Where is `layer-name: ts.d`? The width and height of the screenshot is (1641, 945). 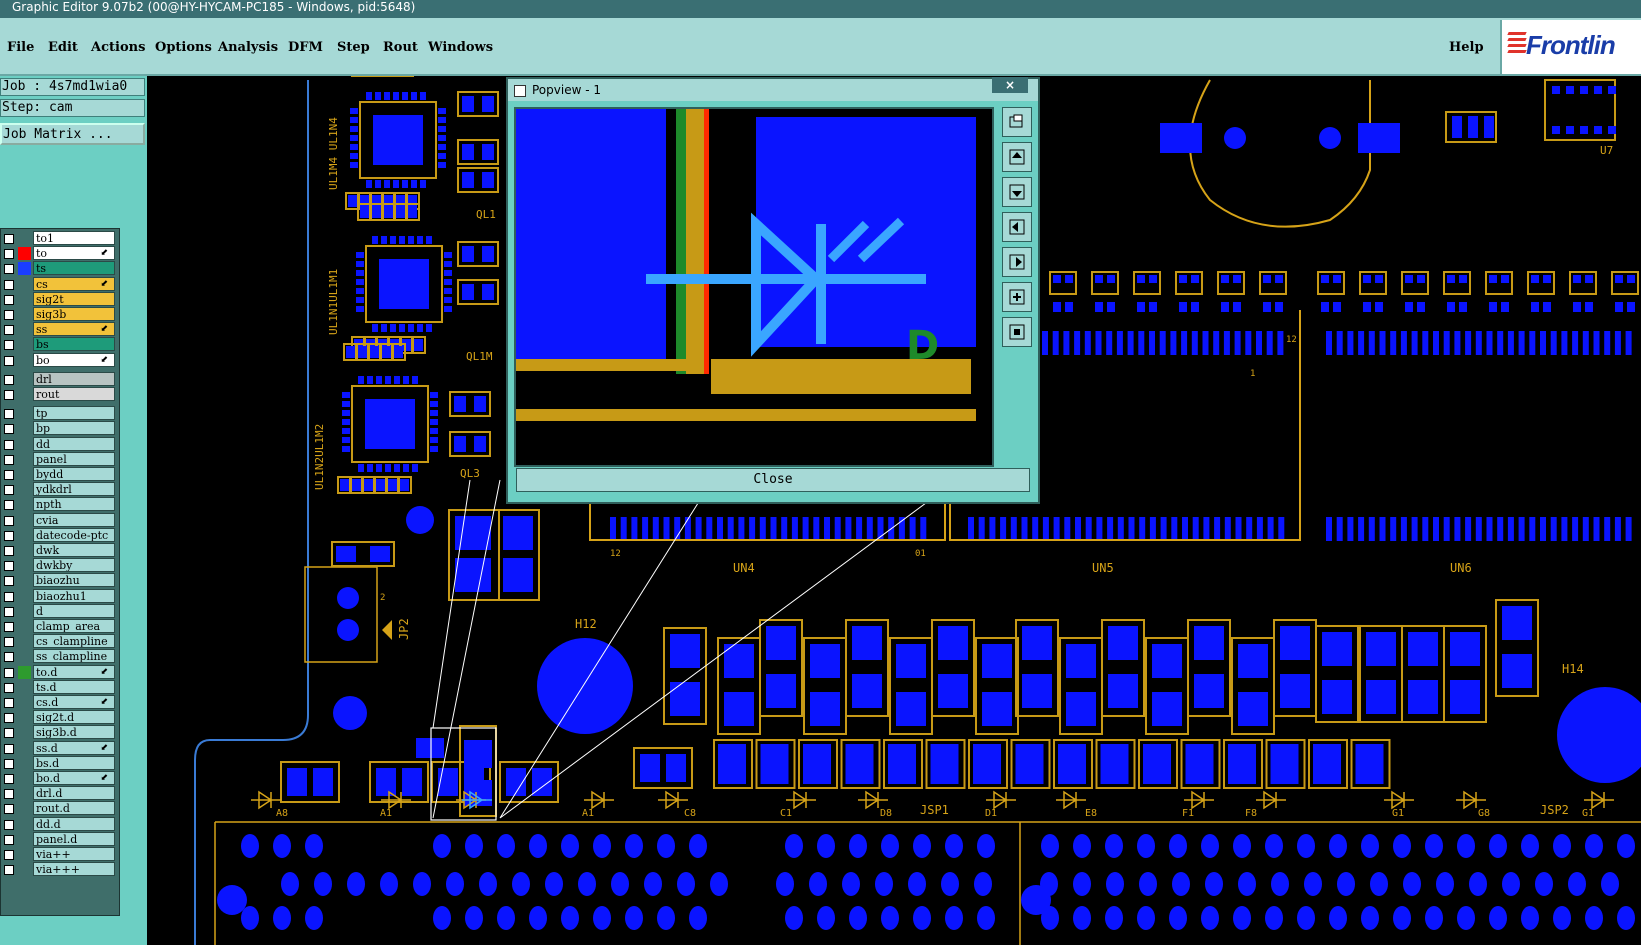
layer-name: ts.d is located at coordinates (74, 686).